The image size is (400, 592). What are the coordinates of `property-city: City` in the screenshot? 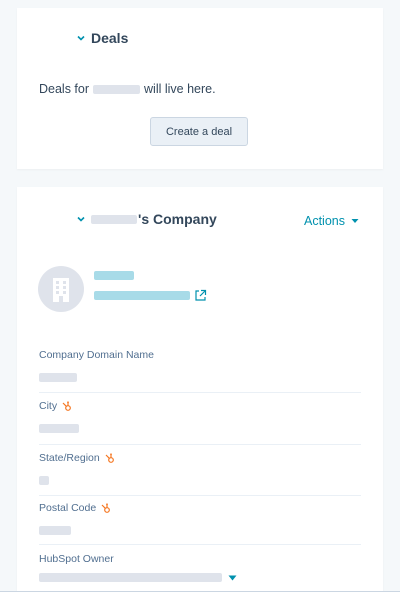 It's located at (200, 419).